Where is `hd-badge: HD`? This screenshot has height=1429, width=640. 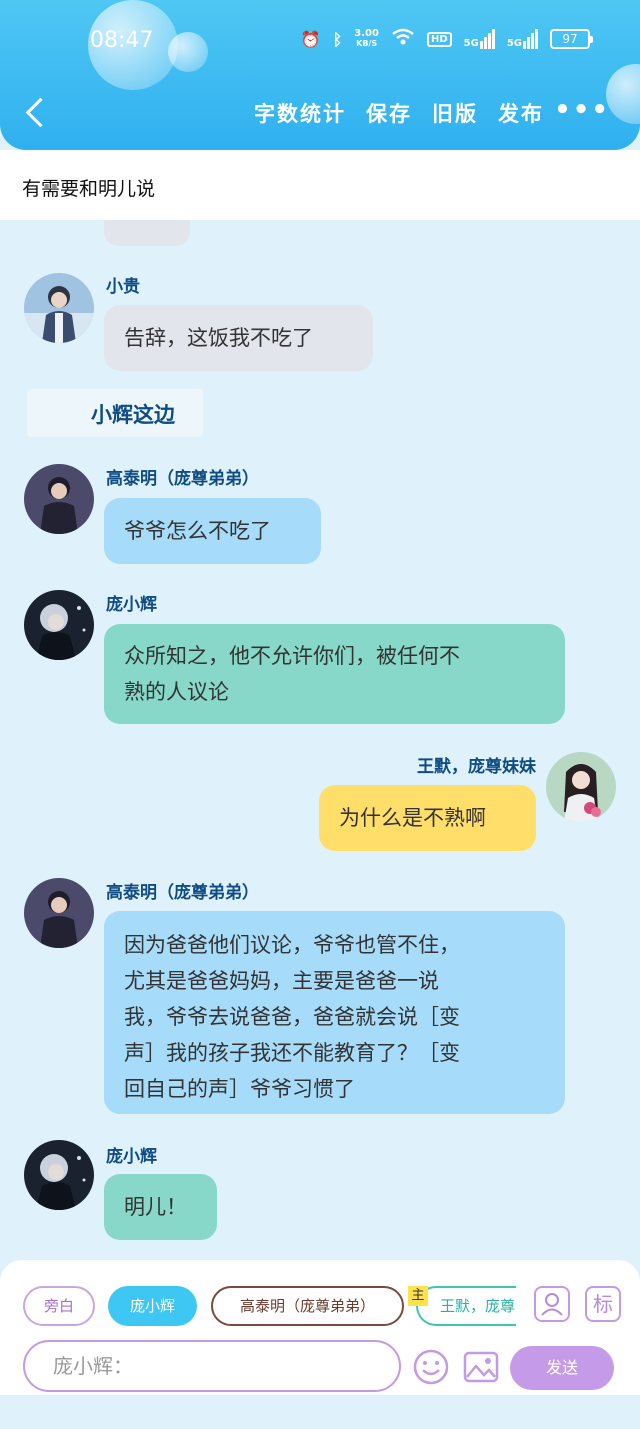
hd-badge: HD is located at coordinates (439, 39).